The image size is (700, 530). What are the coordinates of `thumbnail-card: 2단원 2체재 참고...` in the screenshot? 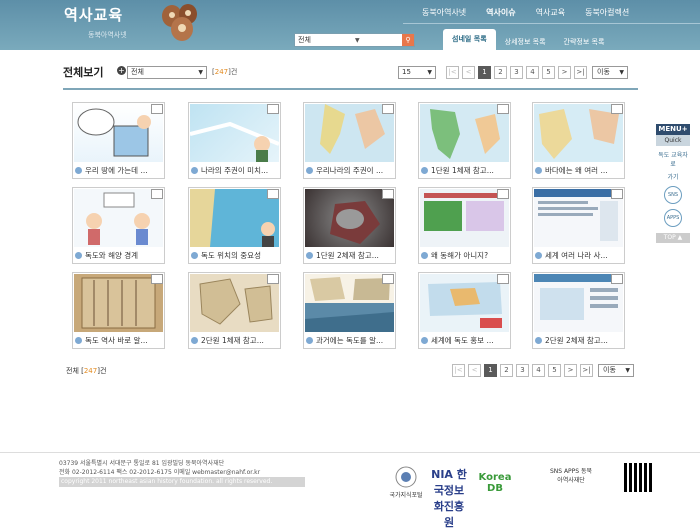 It's located at (578, 310).